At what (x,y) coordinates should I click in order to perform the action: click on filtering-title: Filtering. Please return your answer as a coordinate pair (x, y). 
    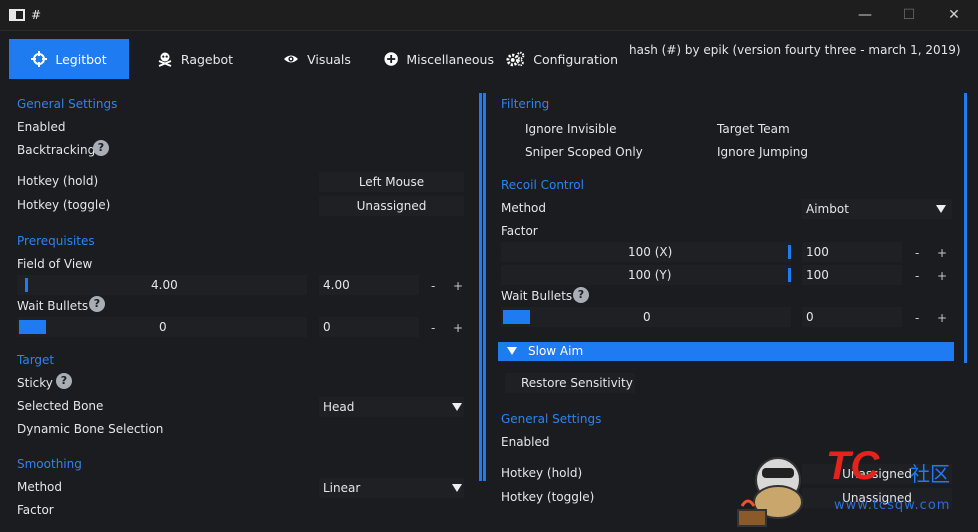
    Looking at the image, I should click on (525, 104).